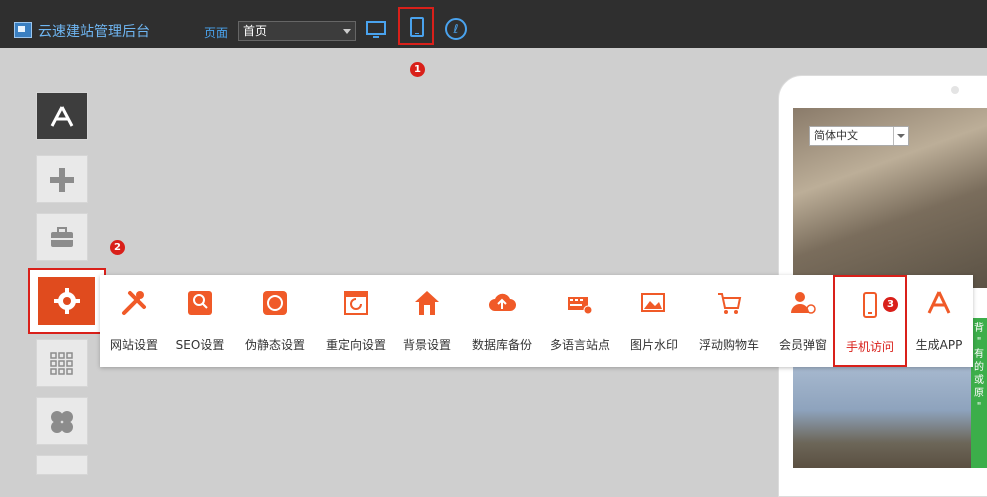 The height and width of the screenshot is (497, 987). I want to click on desktop-icon, so click(376, 30).